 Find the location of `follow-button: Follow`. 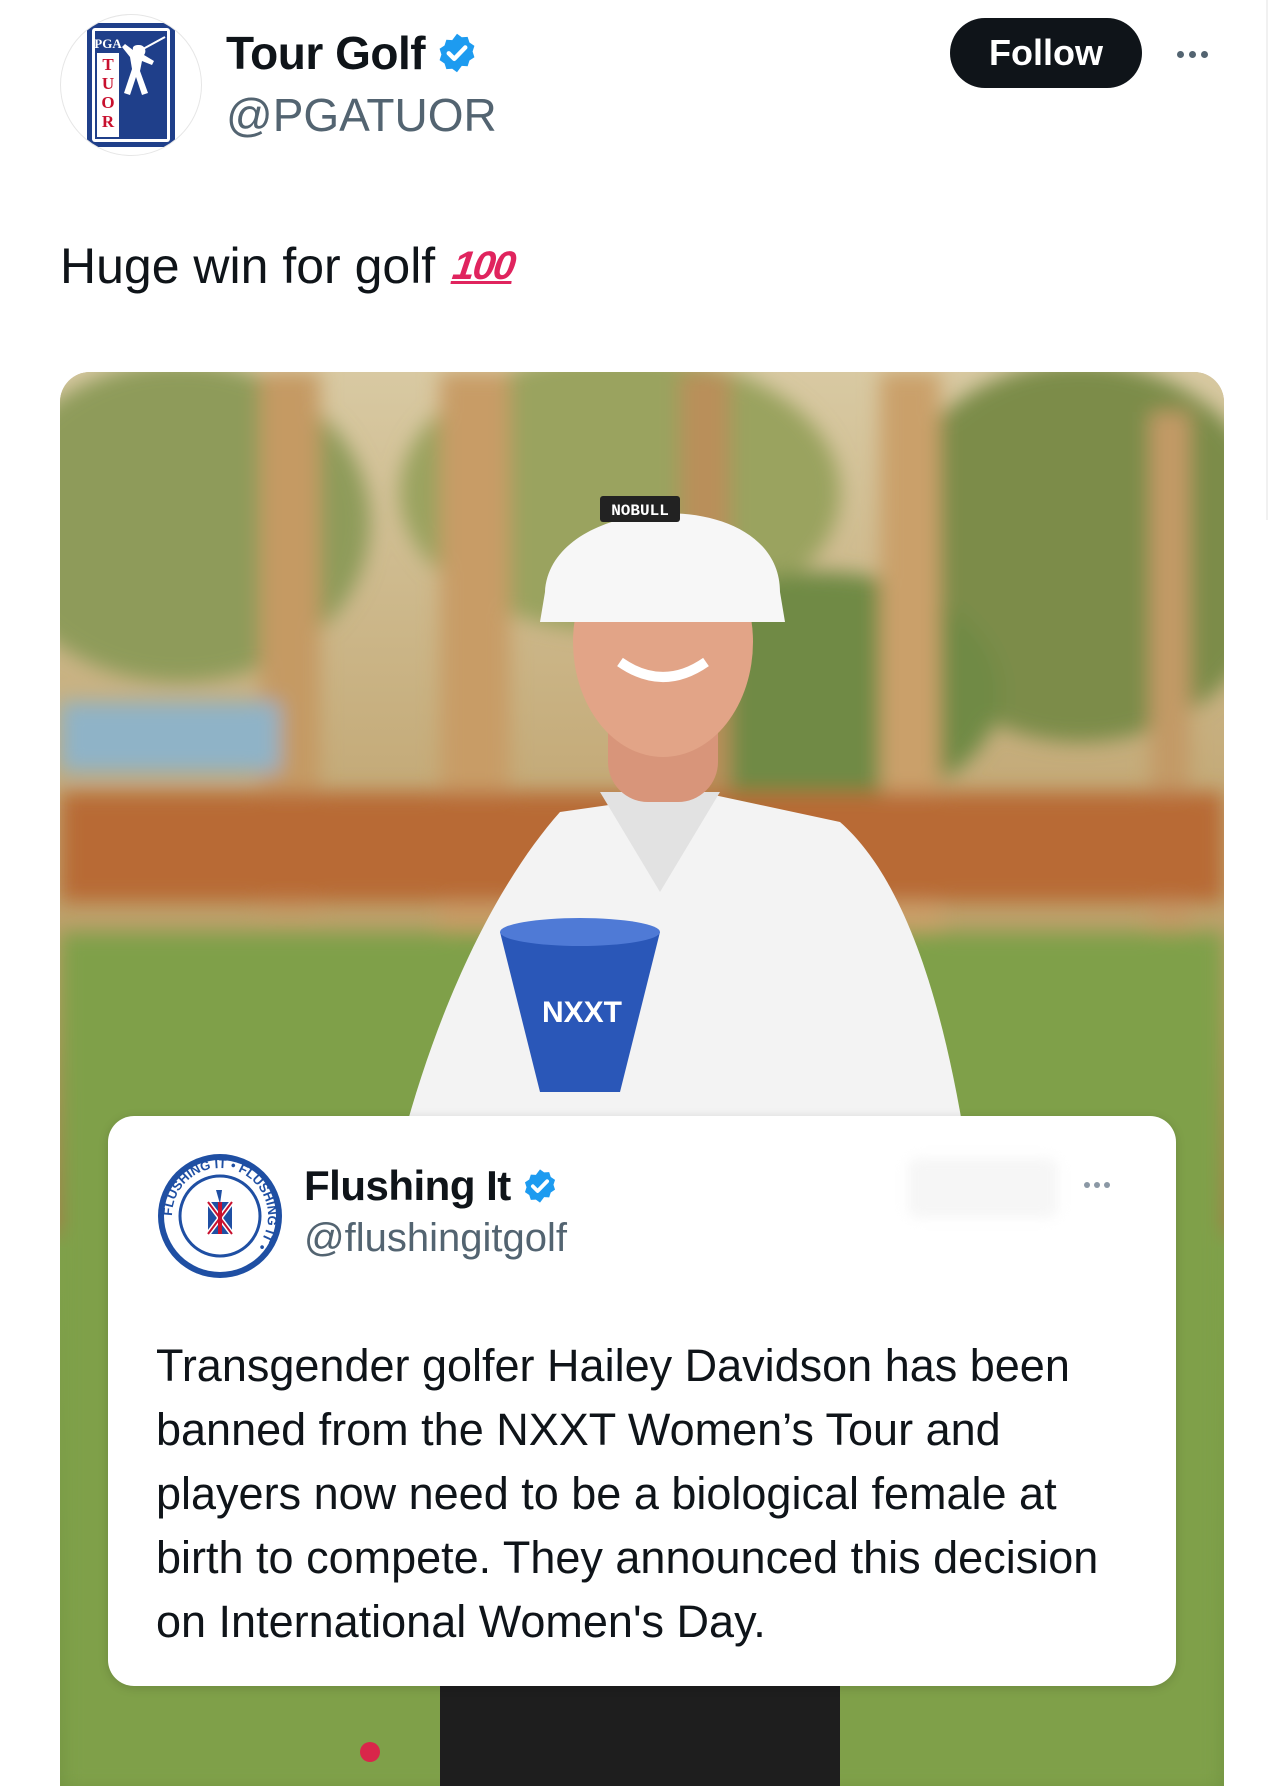

follow-button: Follow is located at coordinates (1046, 53).